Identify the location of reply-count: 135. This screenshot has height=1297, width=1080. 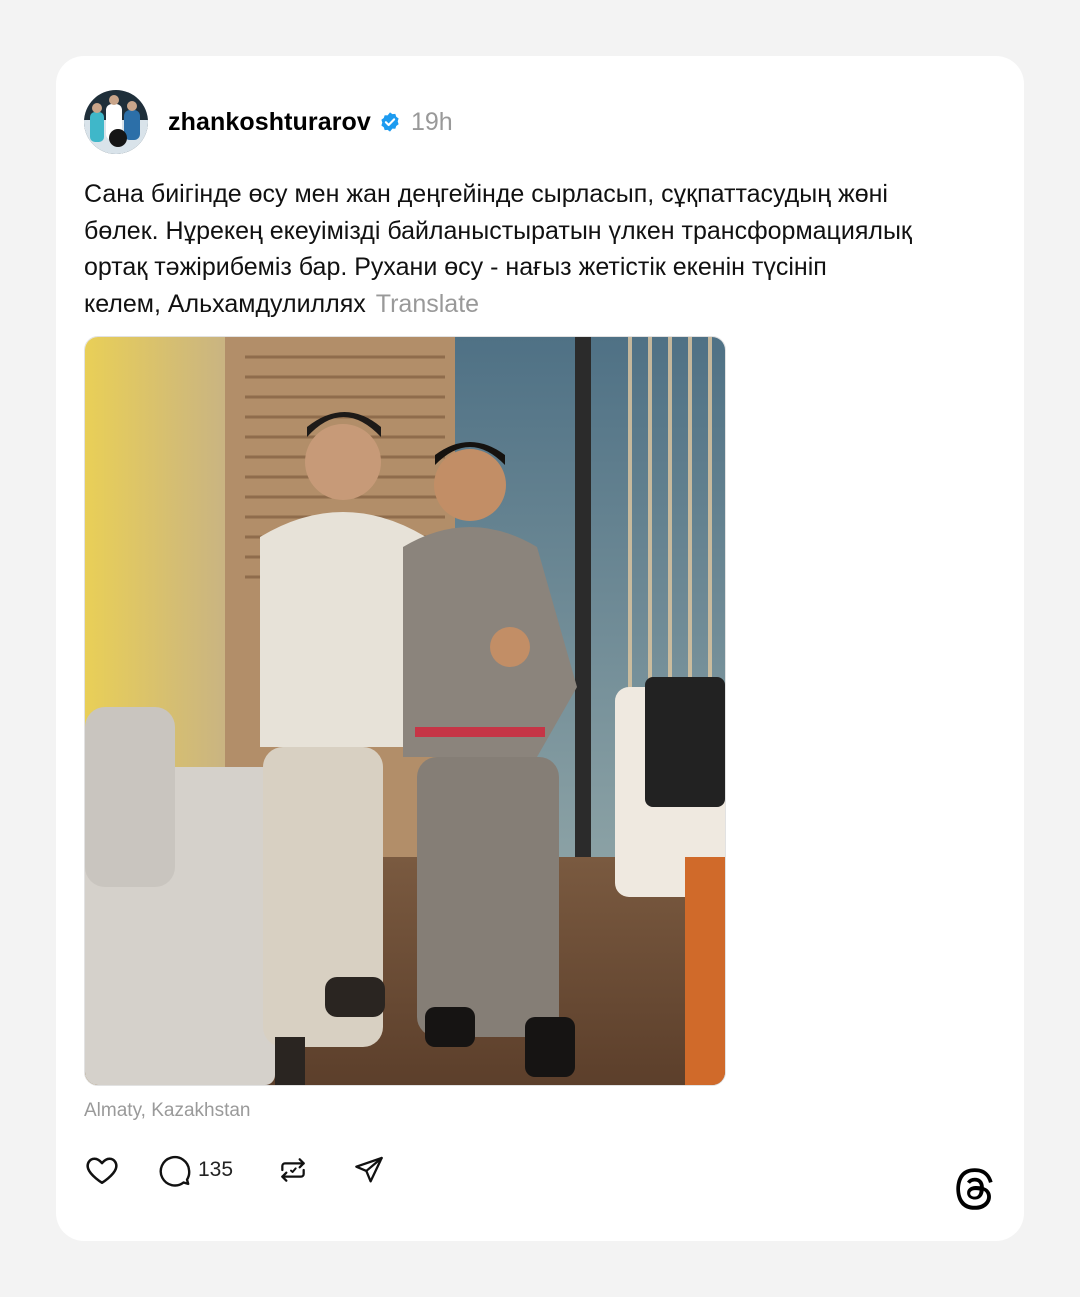
(216, 1169).